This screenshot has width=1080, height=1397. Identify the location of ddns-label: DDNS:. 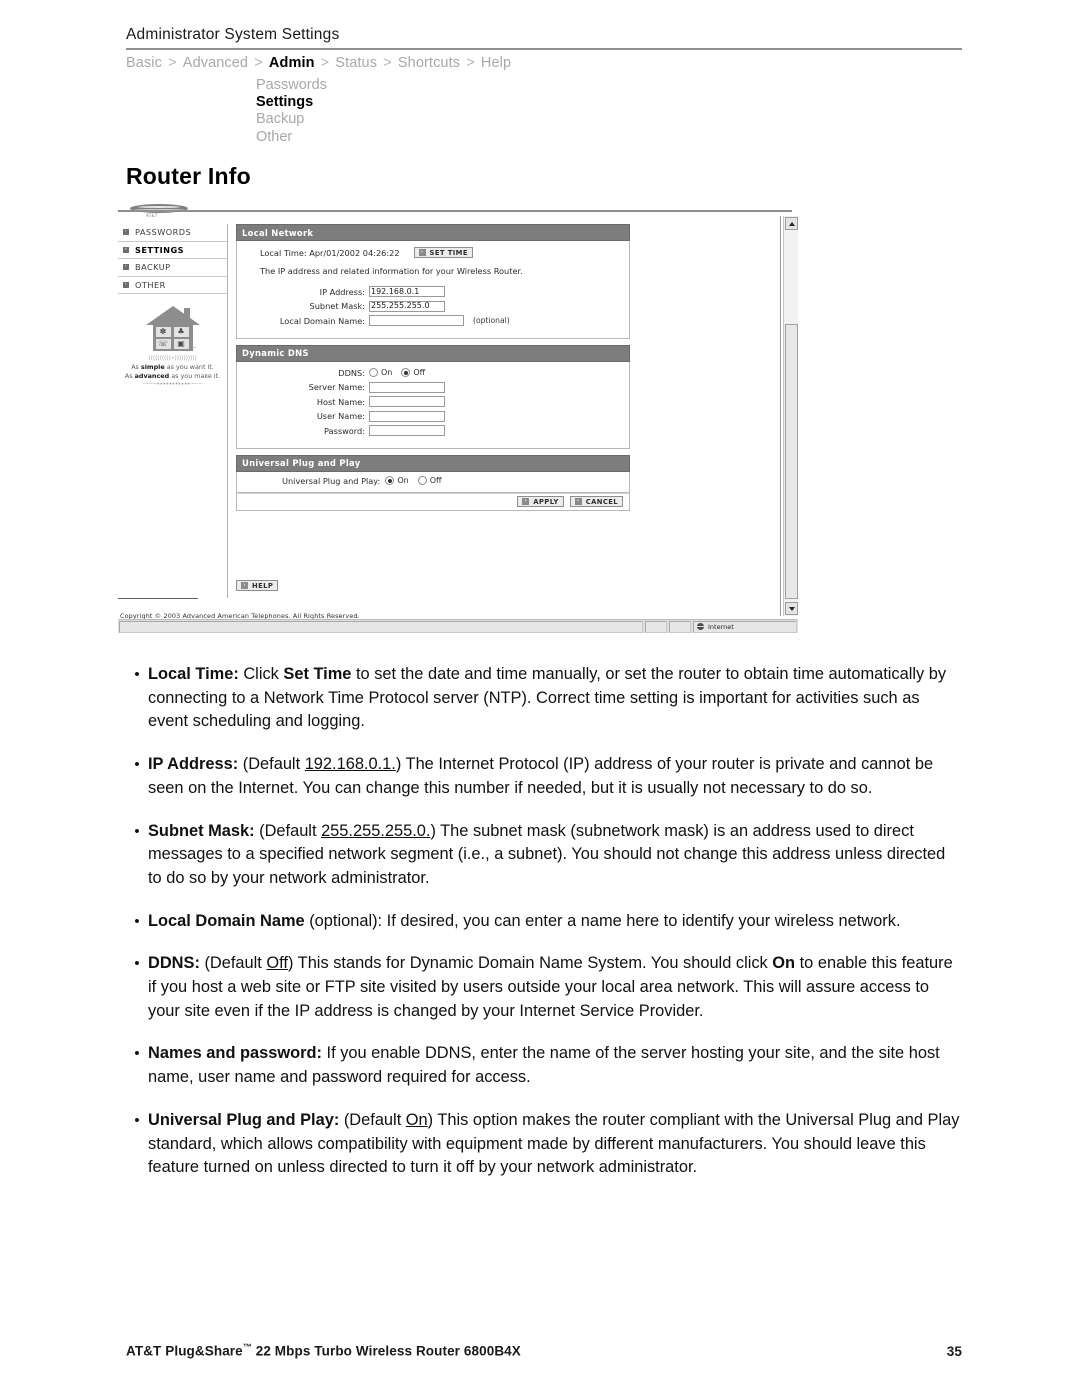
(351, 372).